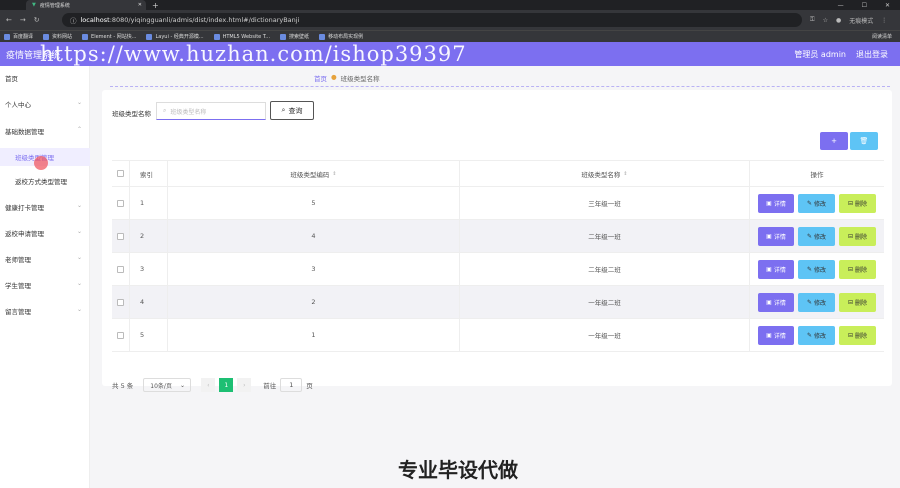  What do you see at coordinates (18, 36) in the screenshot?
I see `bookmark-item: 百度翻译` at bounding box center [18, 36].